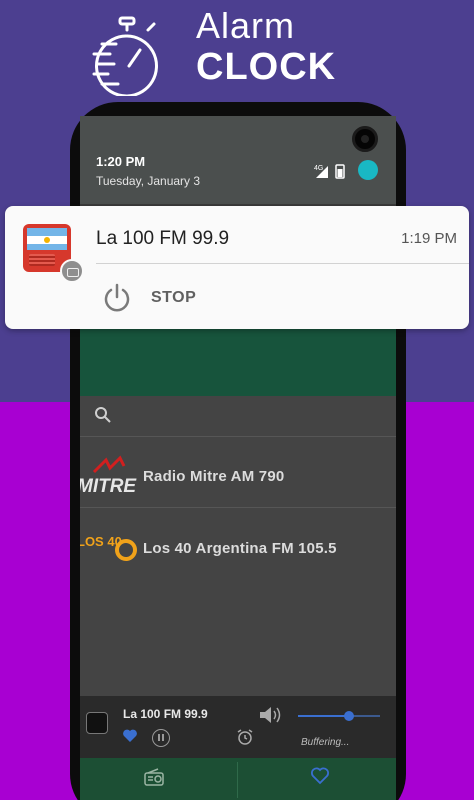  Describe the element at coordinates (368, 170) in the screenshot. I see `user-avatar-icon` at that location.